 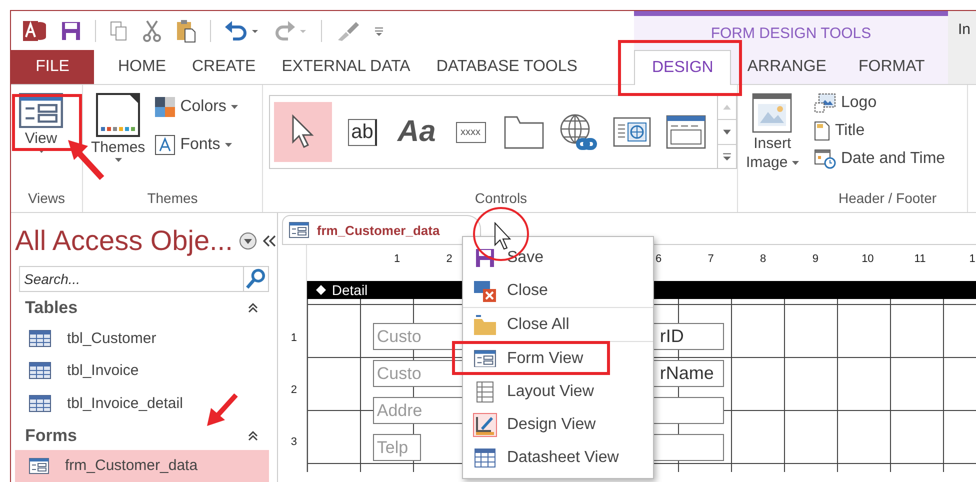 What do you see at coordinates (485, 290) in the screenshot?
I see `window-close-icon` at bounding box center [485, 290].